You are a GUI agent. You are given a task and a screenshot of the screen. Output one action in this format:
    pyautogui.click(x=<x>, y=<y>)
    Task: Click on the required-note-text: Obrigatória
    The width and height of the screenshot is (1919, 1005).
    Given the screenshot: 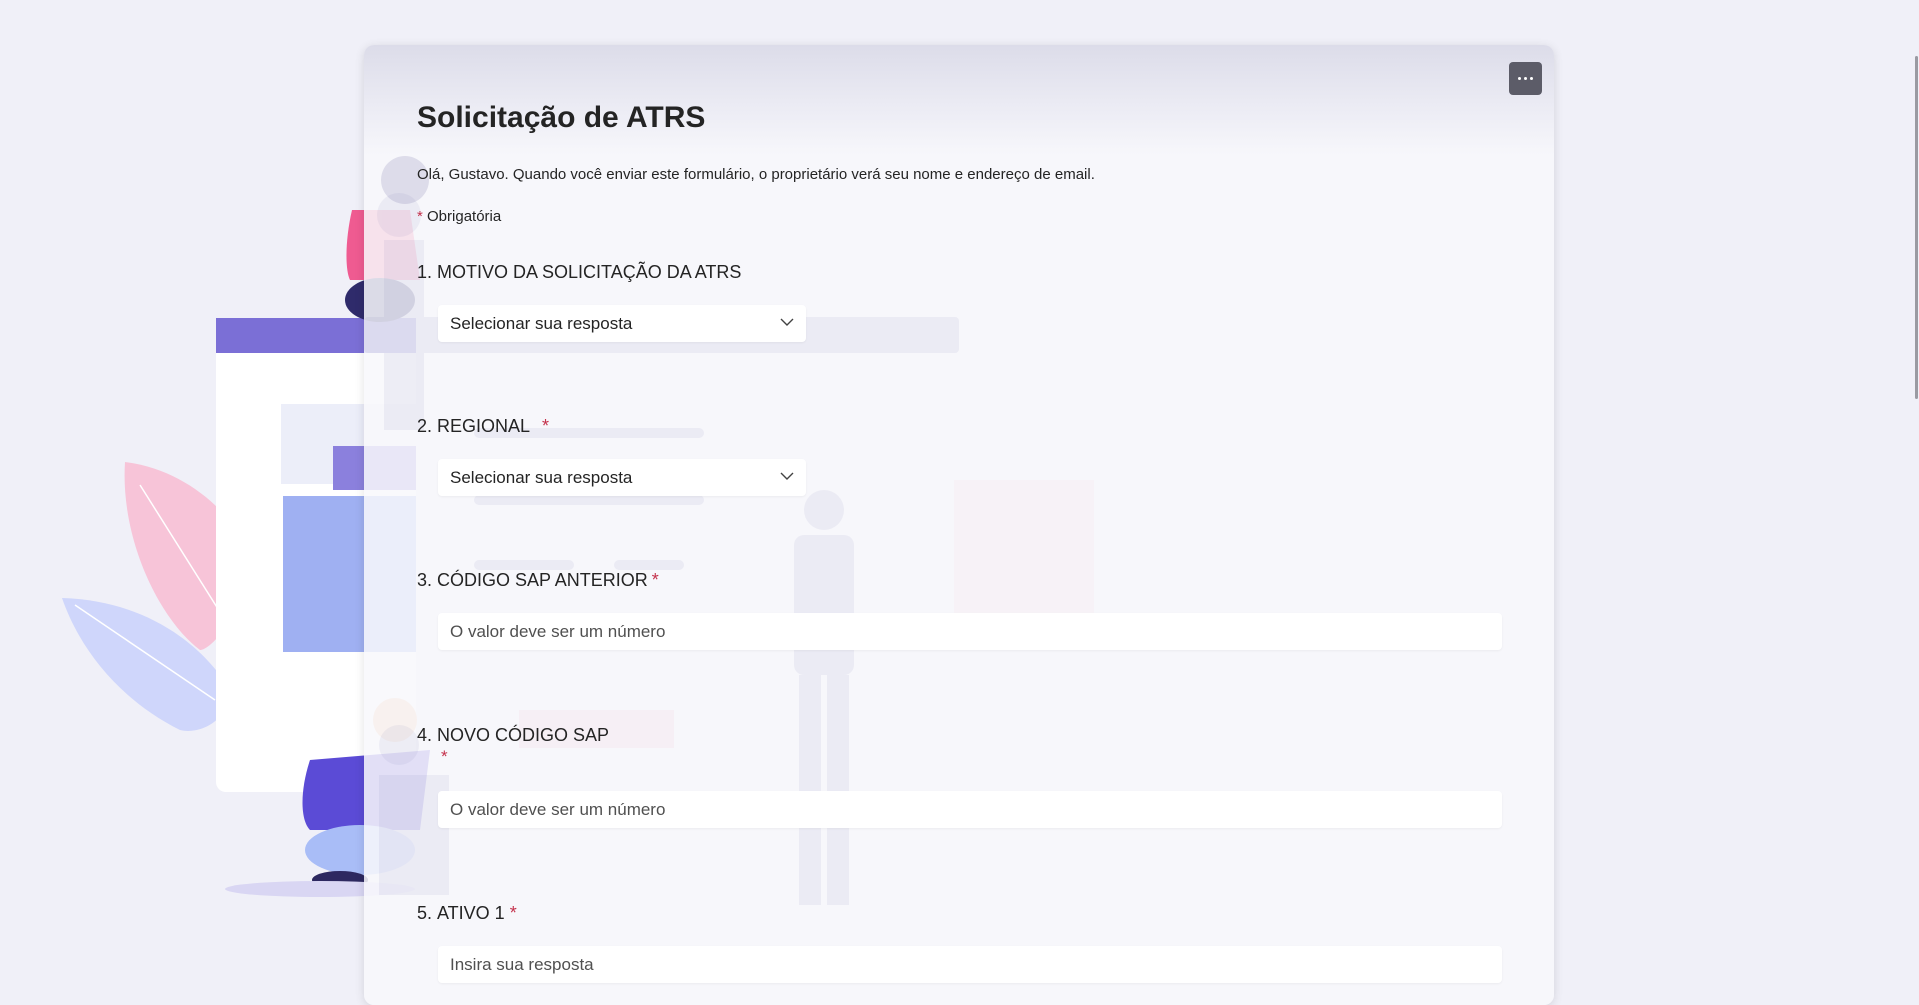 What is the action you would take?
    pyautogui.click(x=464, y=216)
    